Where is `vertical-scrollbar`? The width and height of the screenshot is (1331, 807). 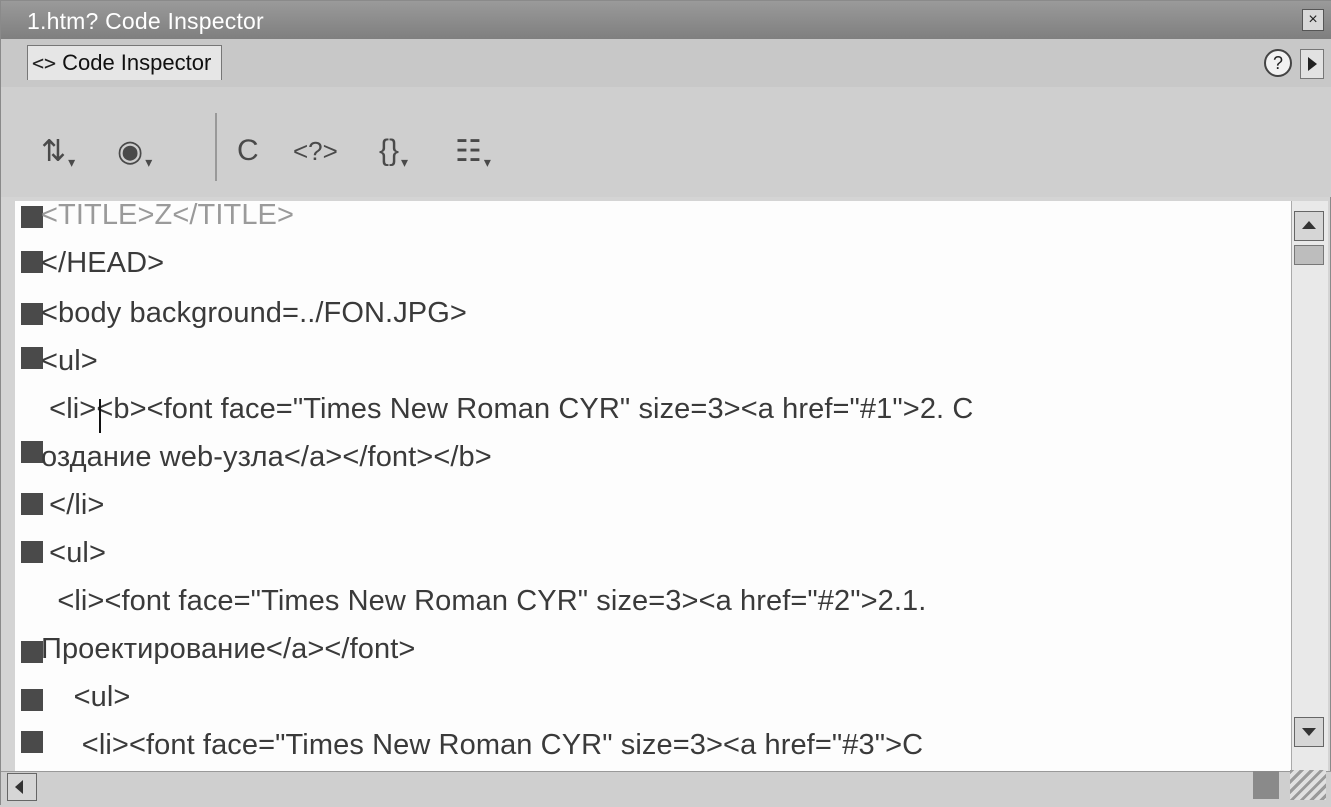 vertical-scrollbar is located at coordinates (1309, 490).